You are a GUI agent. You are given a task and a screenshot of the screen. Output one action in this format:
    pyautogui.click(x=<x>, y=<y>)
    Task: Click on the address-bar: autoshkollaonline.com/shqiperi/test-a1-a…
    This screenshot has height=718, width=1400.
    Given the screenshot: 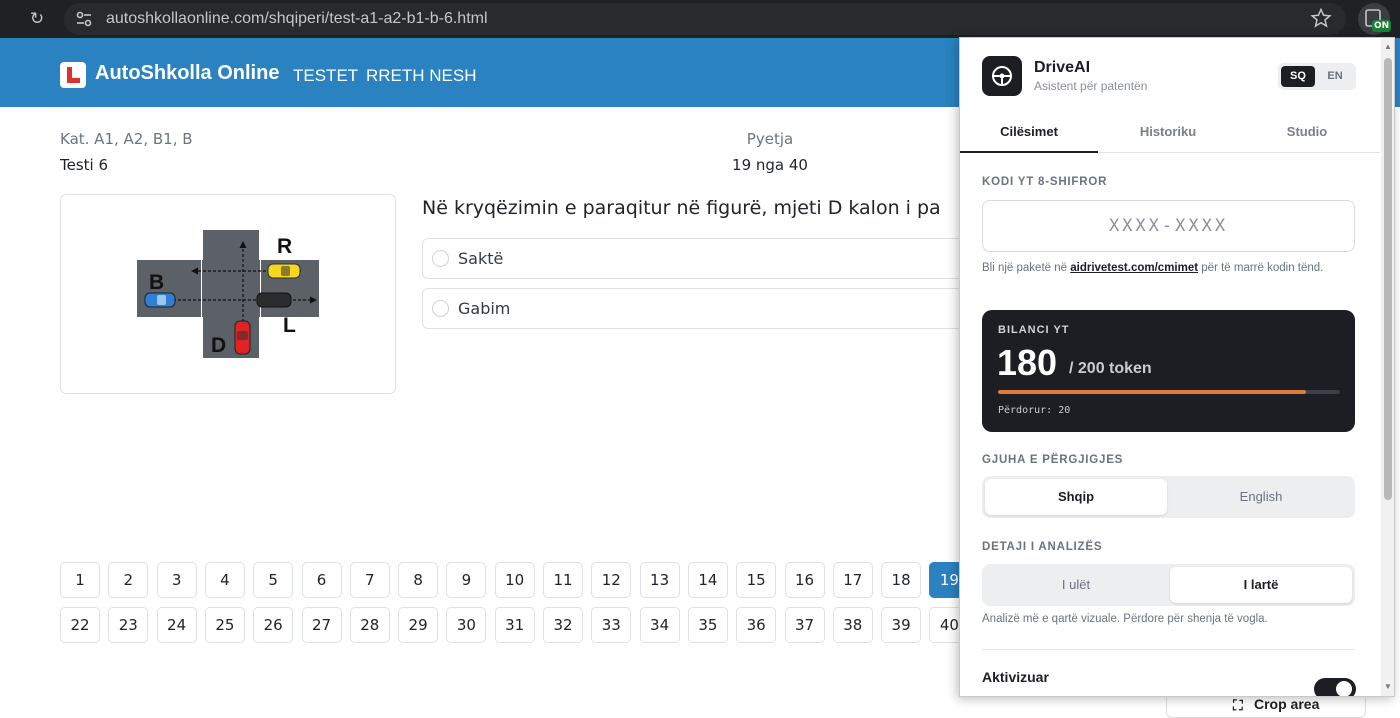 What is the action you would take?
    pyautogui.click(x=705, y=19)
    